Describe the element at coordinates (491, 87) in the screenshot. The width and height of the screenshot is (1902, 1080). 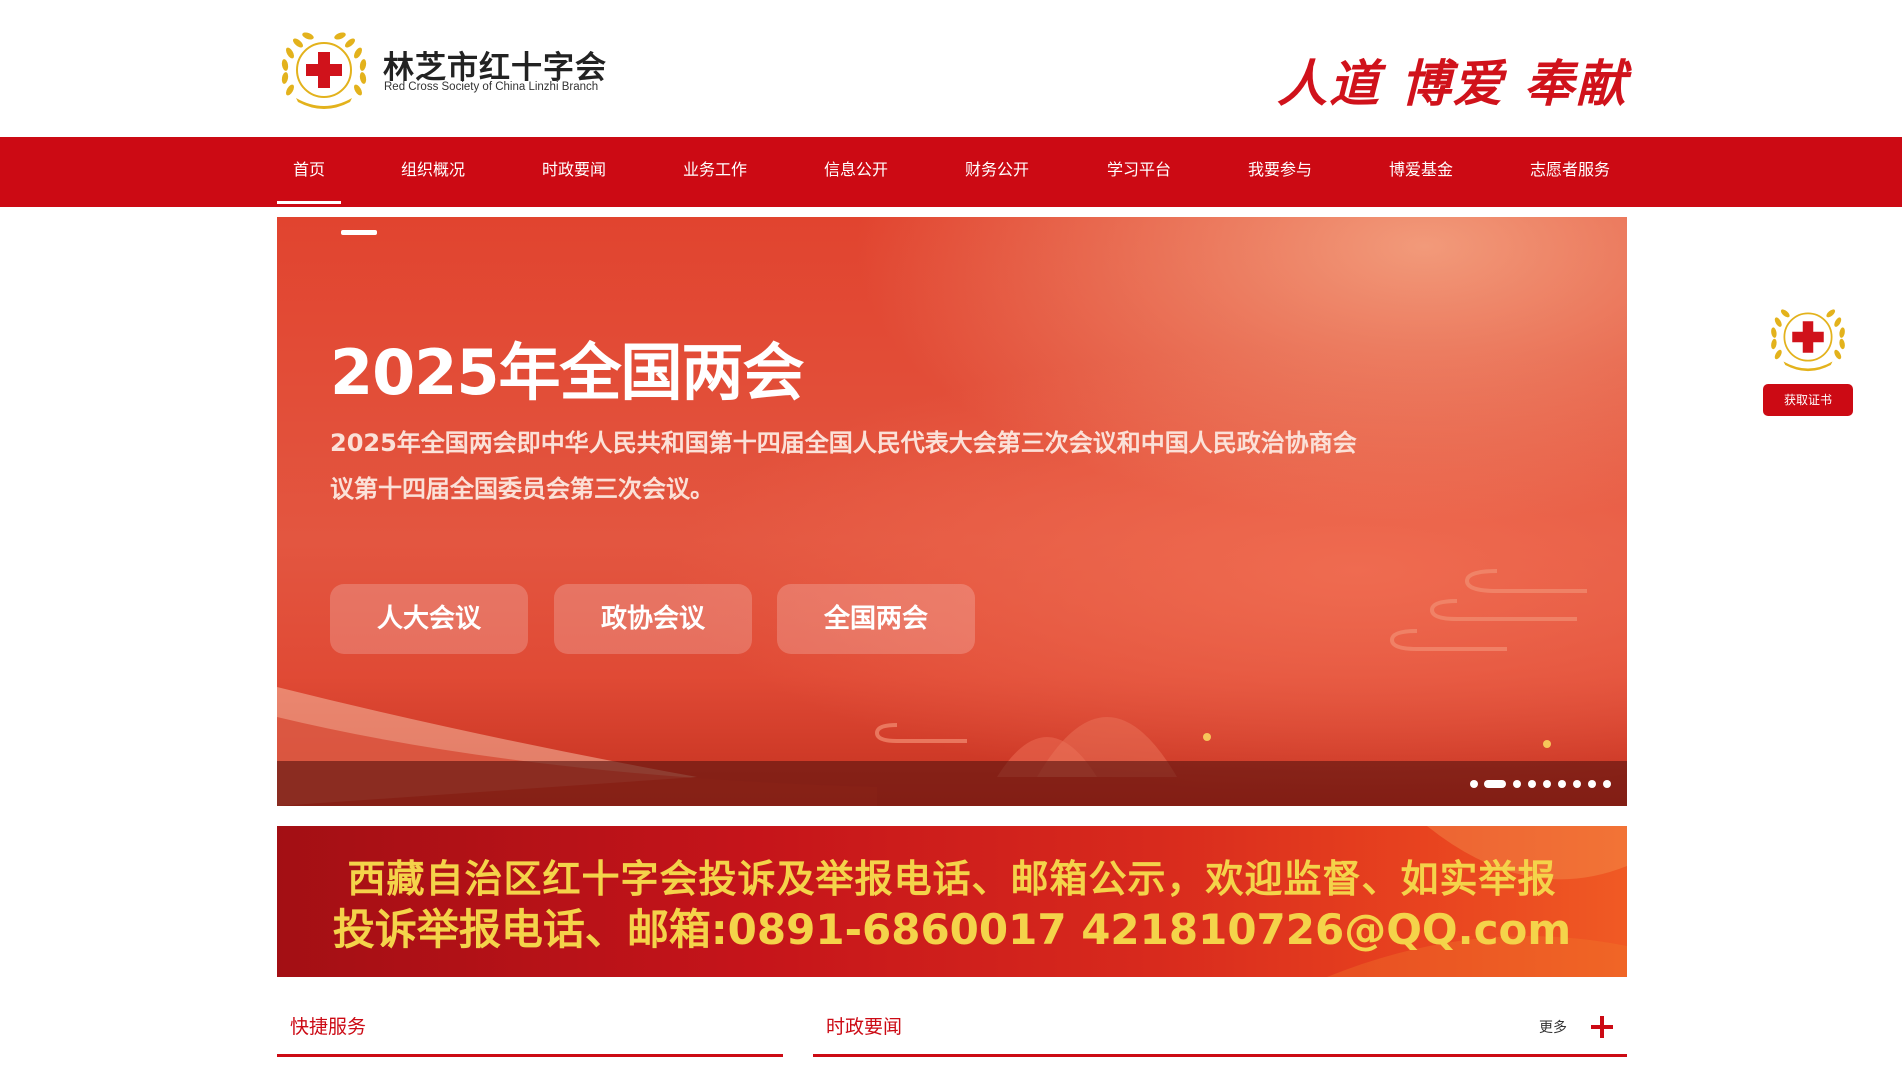
I see `logo-subtitle: Red Cross Society of China Linzhi Branch` at that location.